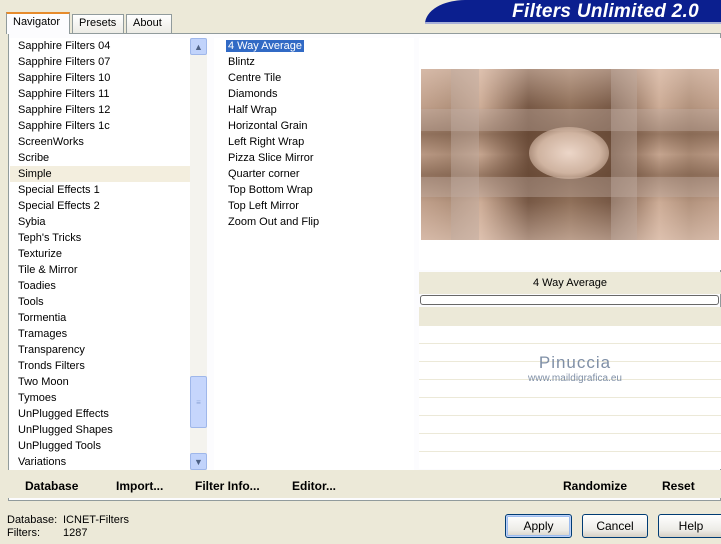  What do you see at coordinates (314, 94) in the screenshot?
I see `filter-item: Diamonds` at bounding box center [314, 94].